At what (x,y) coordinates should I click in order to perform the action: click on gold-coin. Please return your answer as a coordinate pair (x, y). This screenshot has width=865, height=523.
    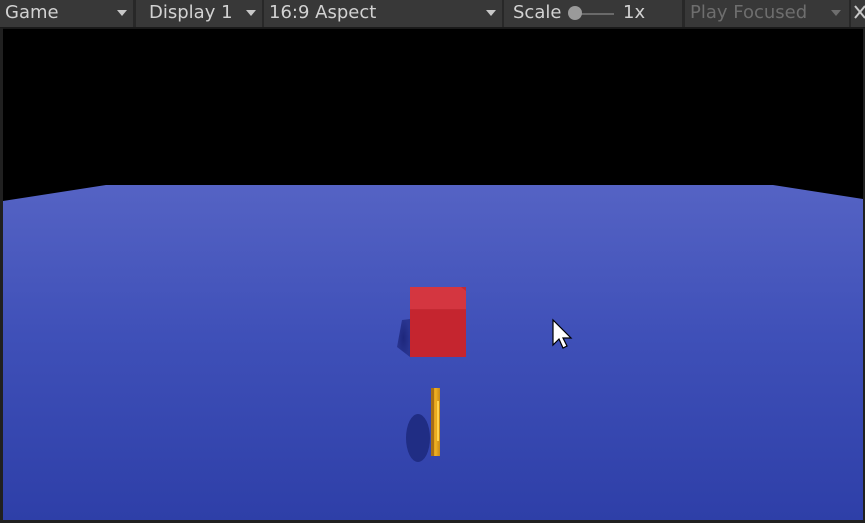
    Looking at the image, I should click on (435, 422).